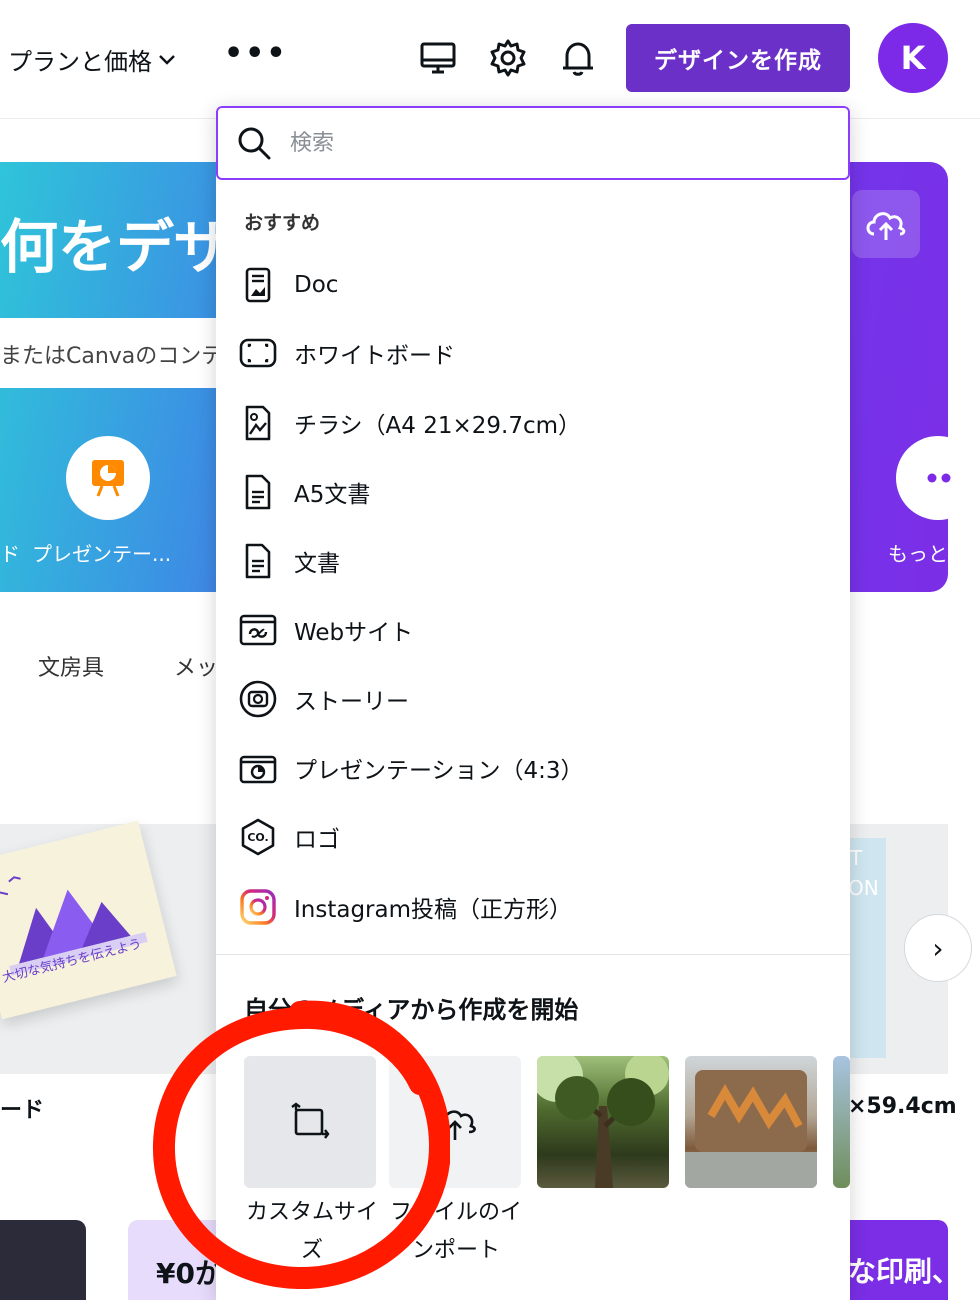 The image size is (980, 1300). What do you see at coordinates (533, 492) in the screenshot?
I see `menu-item-a5-document: A5文書` at bounding box center [533, 492].